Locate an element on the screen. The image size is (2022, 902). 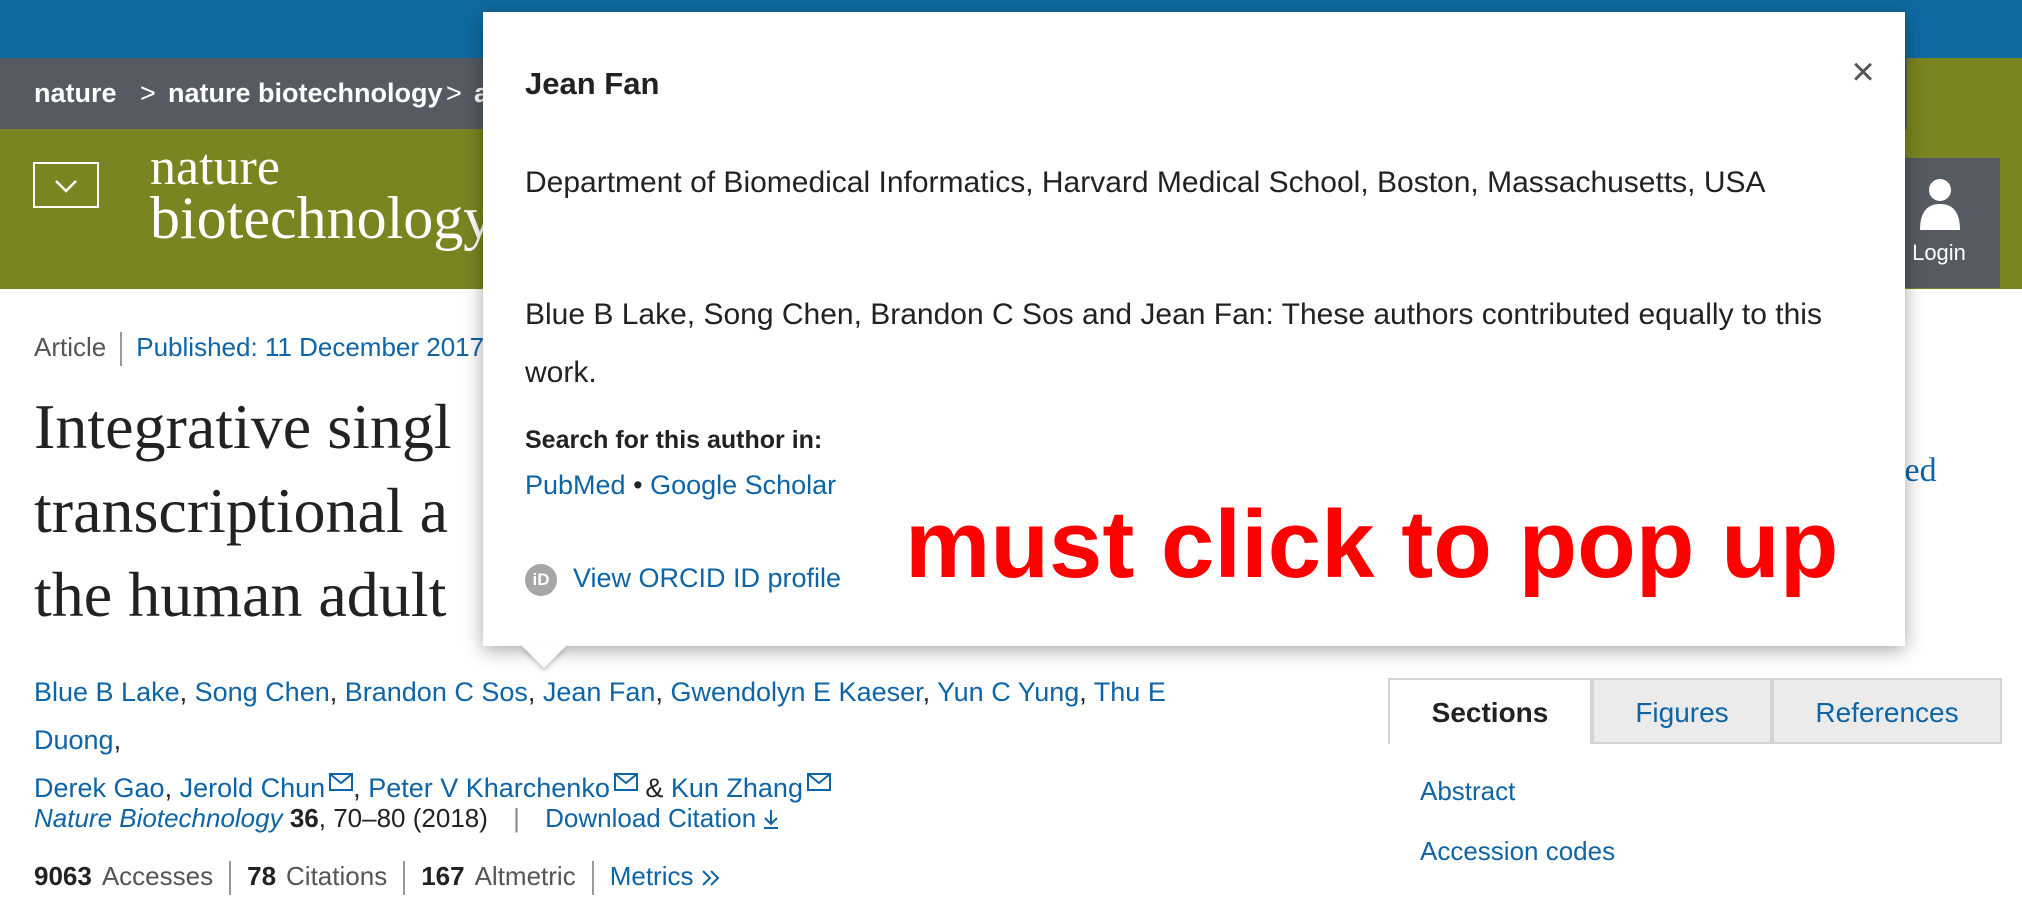
published-date: Published: 11 December 2017 is located at coordinates (310, 347).